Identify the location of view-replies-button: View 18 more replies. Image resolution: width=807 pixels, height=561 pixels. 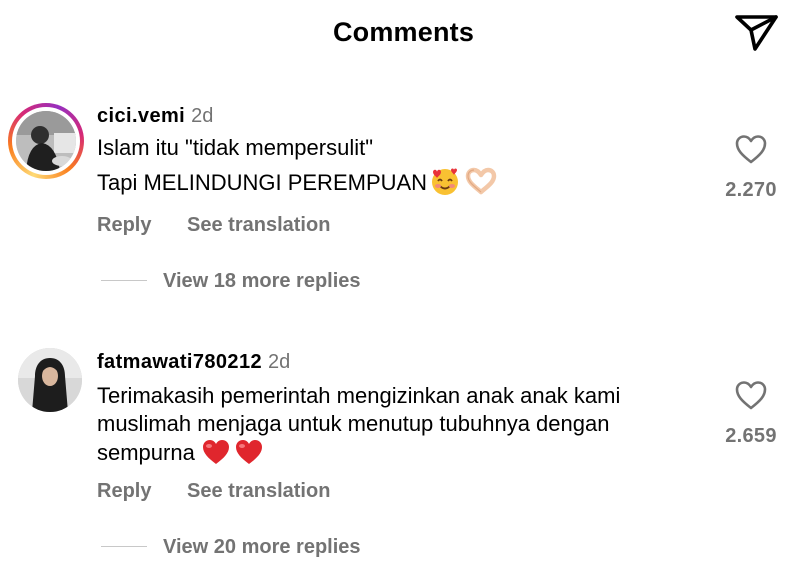
(231, 281).